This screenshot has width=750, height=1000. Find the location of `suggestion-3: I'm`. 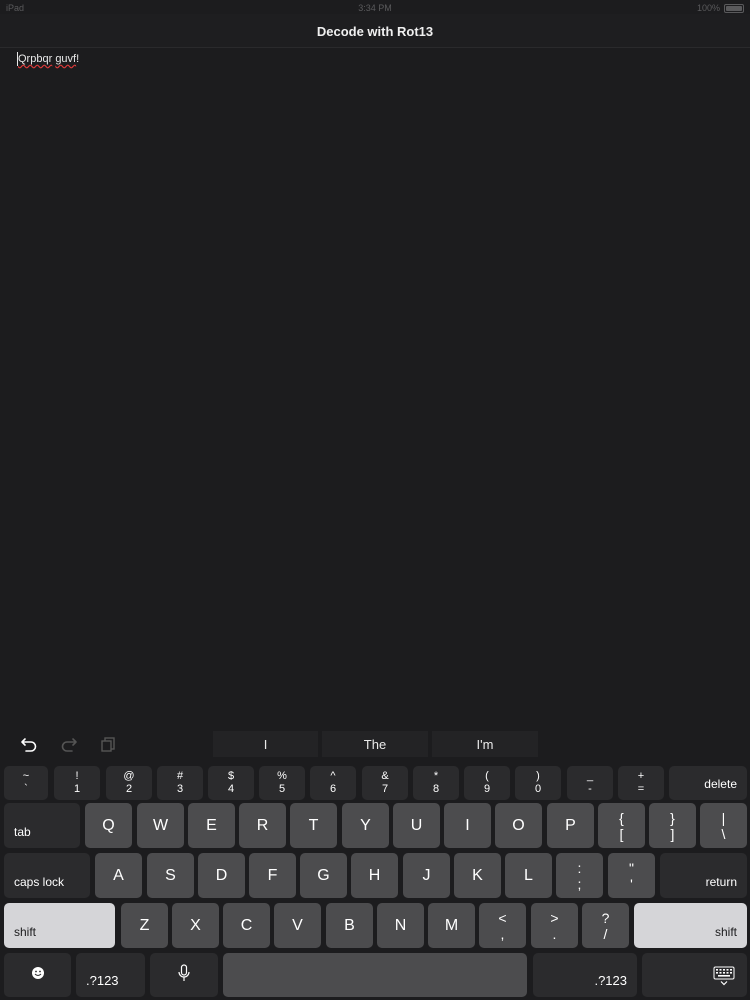

suggestion-3: I'm is located at coordinates (485, 744).